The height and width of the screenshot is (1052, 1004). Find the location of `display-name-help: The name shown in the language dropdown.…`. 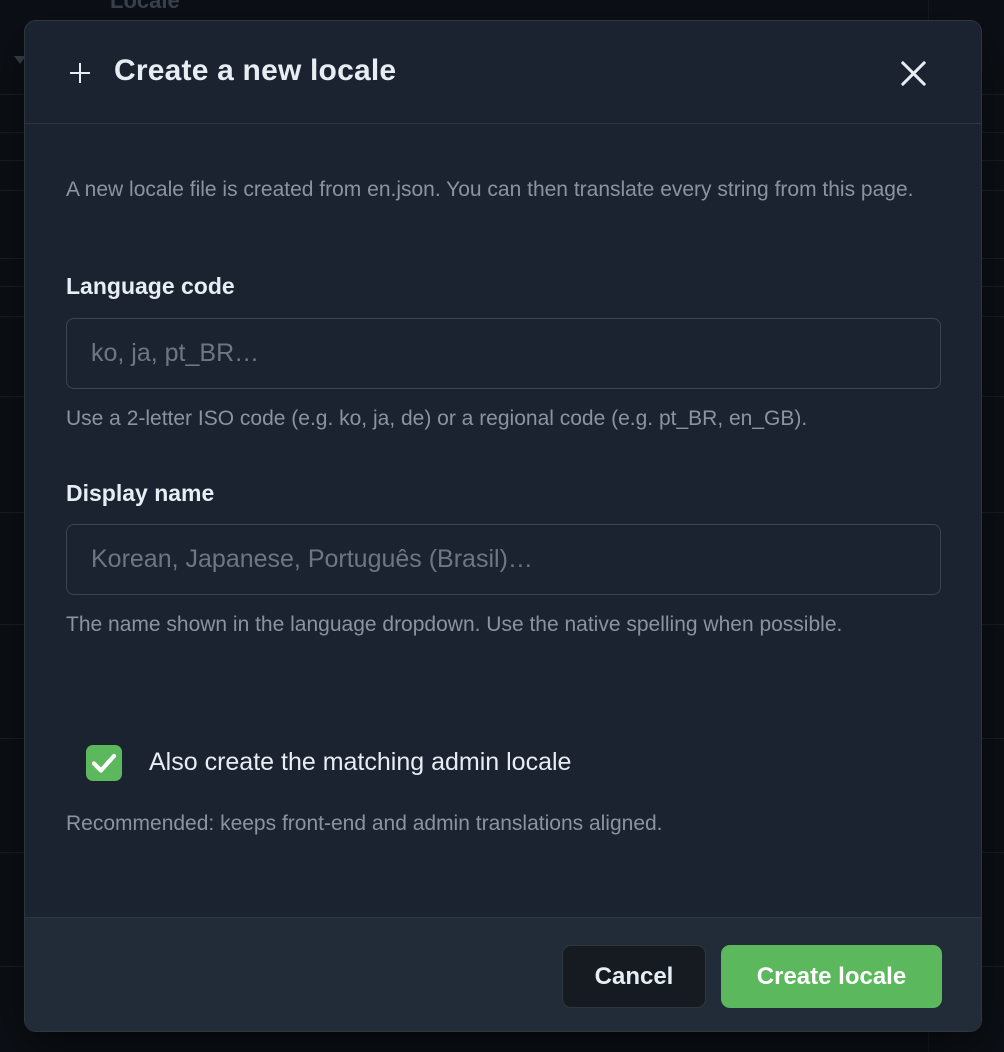

display-name-help: The name shown in the language dropdown.… is located at coordinates (454, 624).